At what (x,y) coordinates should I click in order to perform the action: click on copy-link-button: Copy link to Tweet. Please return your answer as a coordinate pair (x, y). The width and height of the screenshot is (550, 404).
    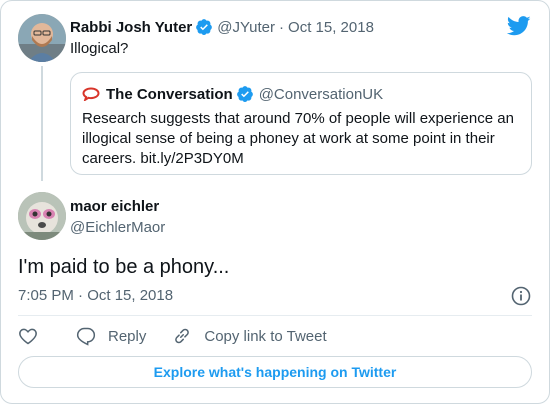
    Looking at the image, I should click on (249, 336).